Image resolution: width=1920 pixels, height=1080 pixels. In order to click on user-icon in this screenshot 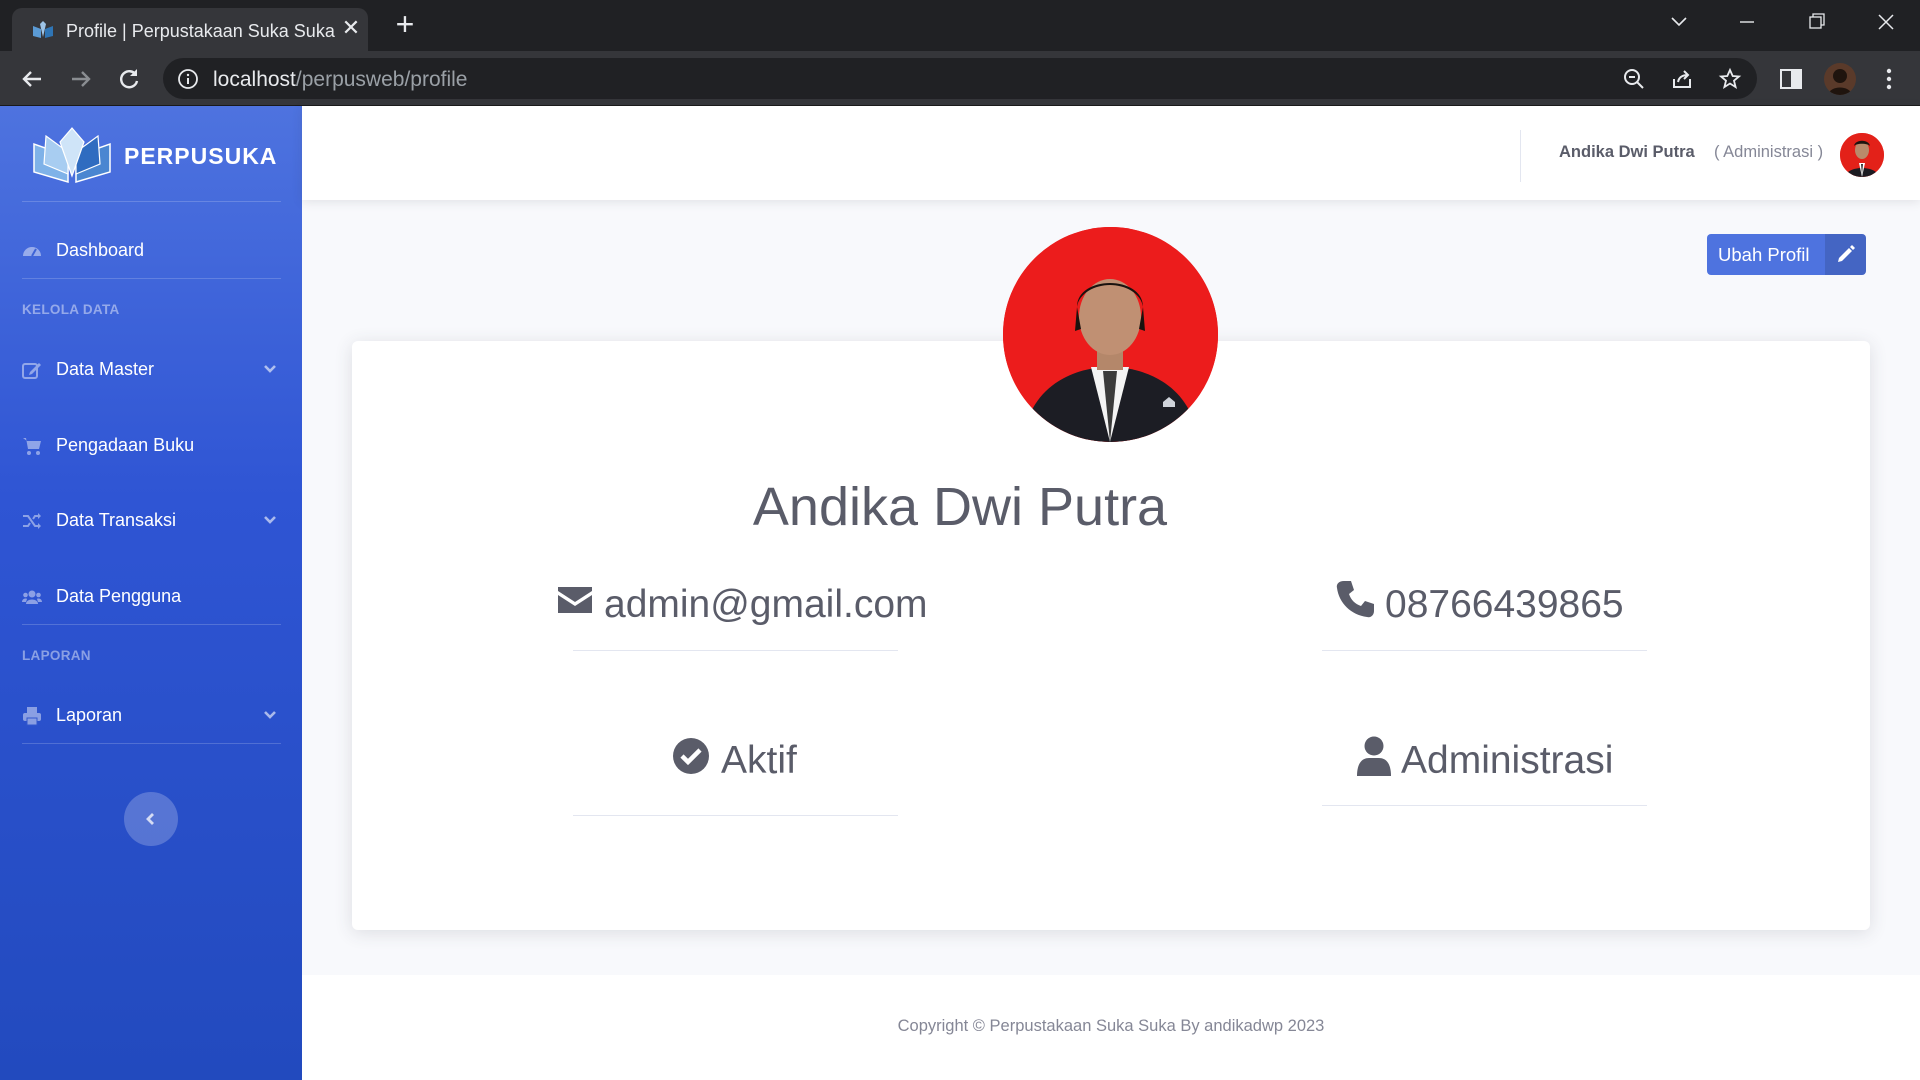, I will do `click(1374, 756)`.